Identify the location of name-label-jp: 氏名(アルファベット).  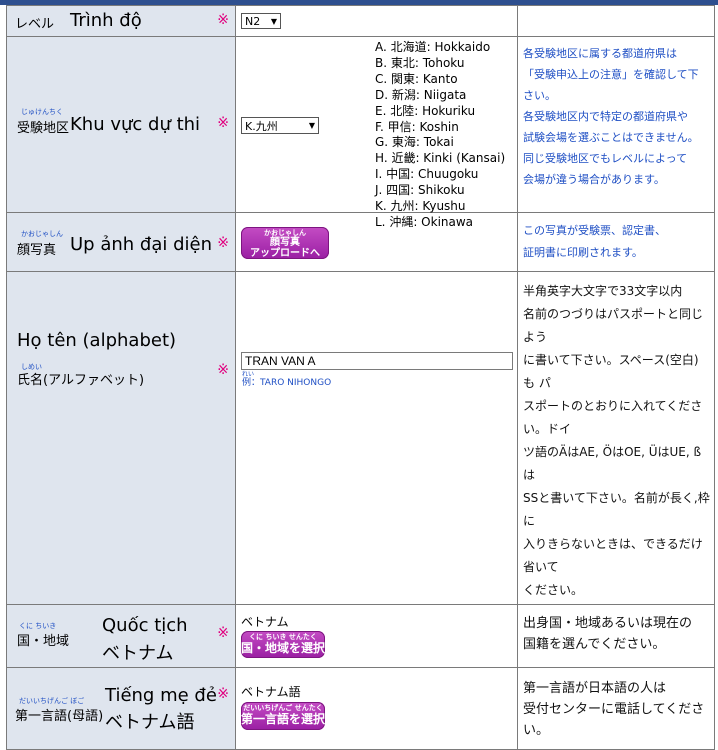
(81, 380).